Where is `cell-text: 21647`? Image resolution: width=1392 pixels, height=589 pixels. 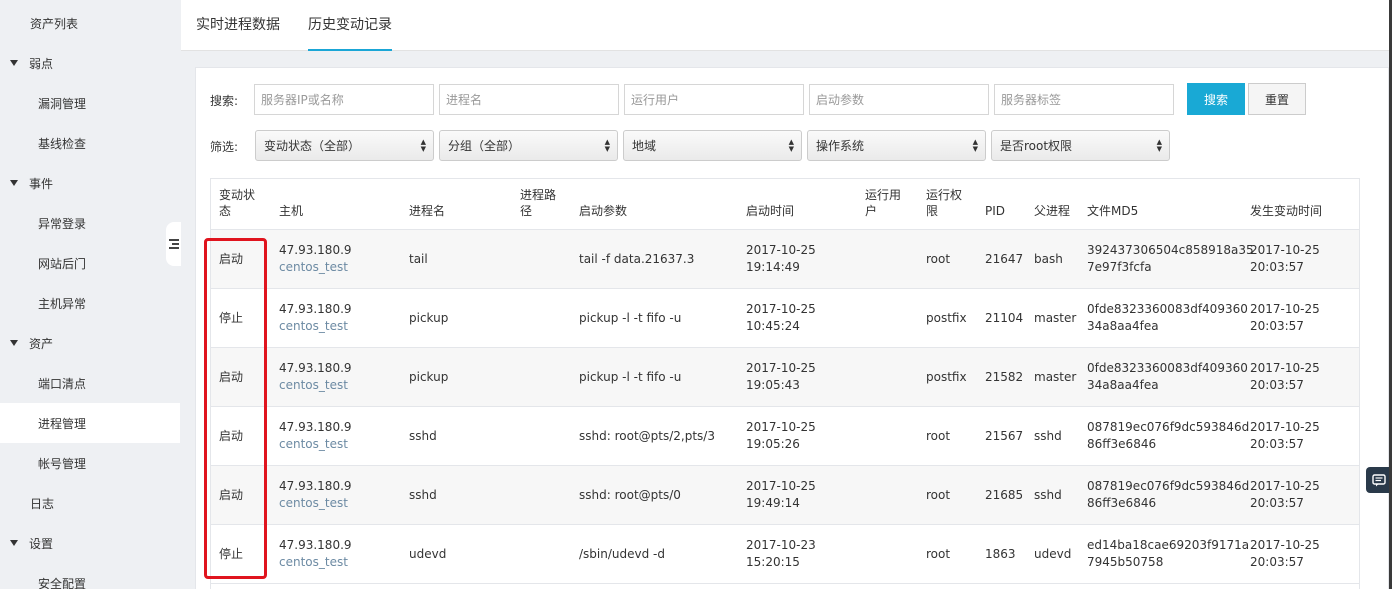 cell-text: 21647 is located at coordinates (1004, 259).